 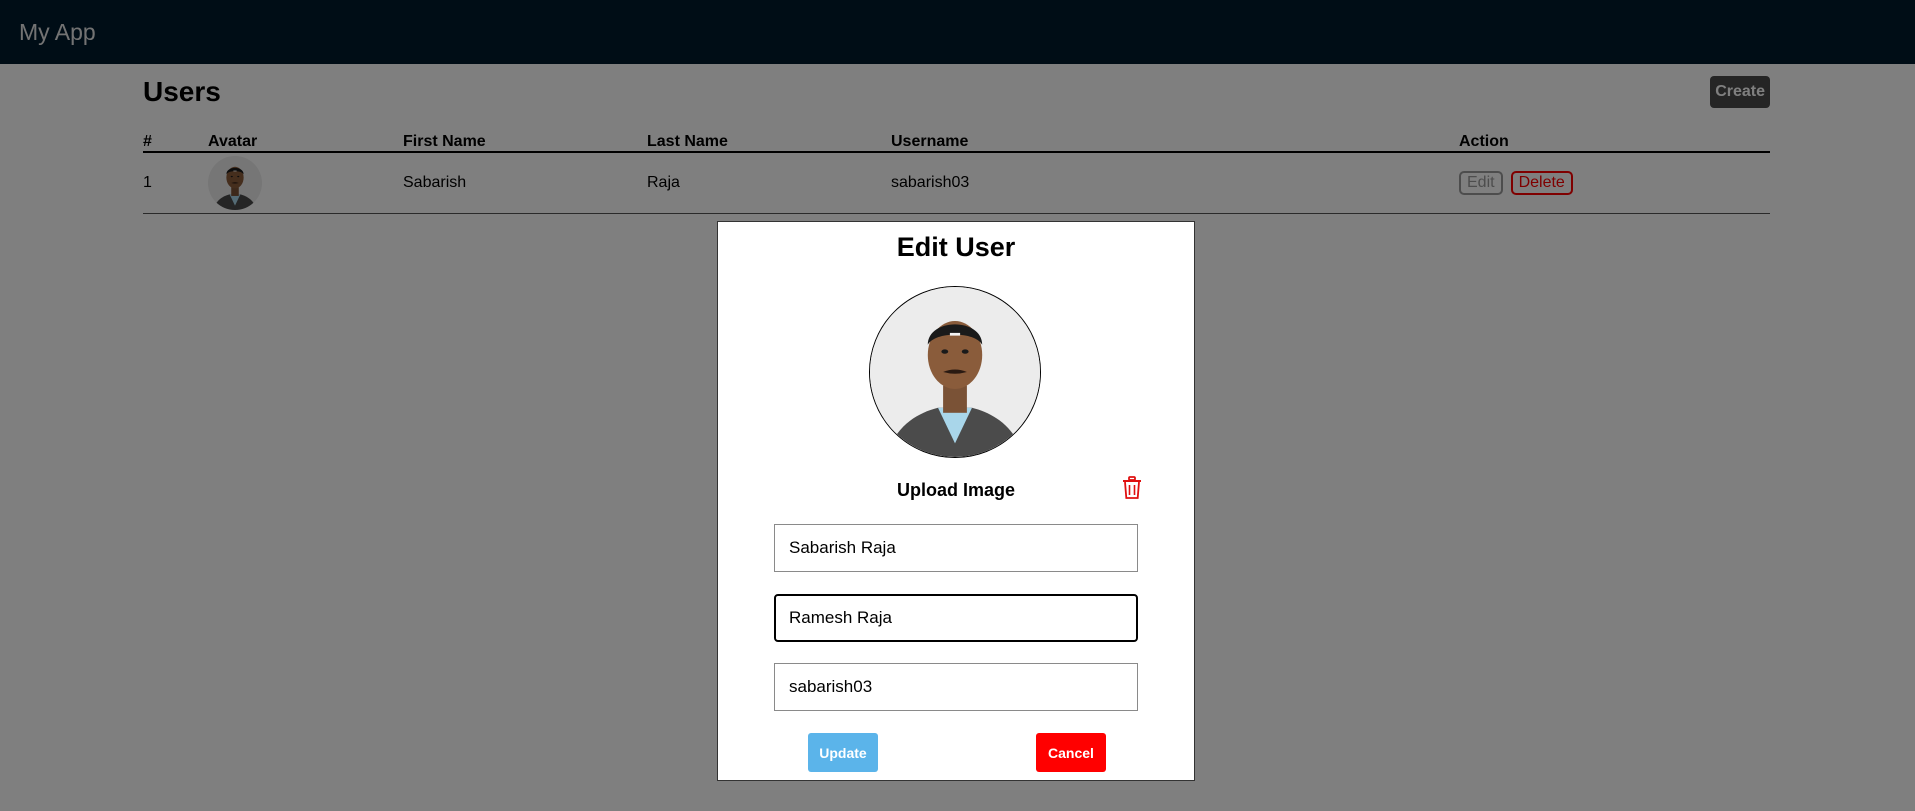 I want to click on delete-image-button, so click(x=1132, y=489).